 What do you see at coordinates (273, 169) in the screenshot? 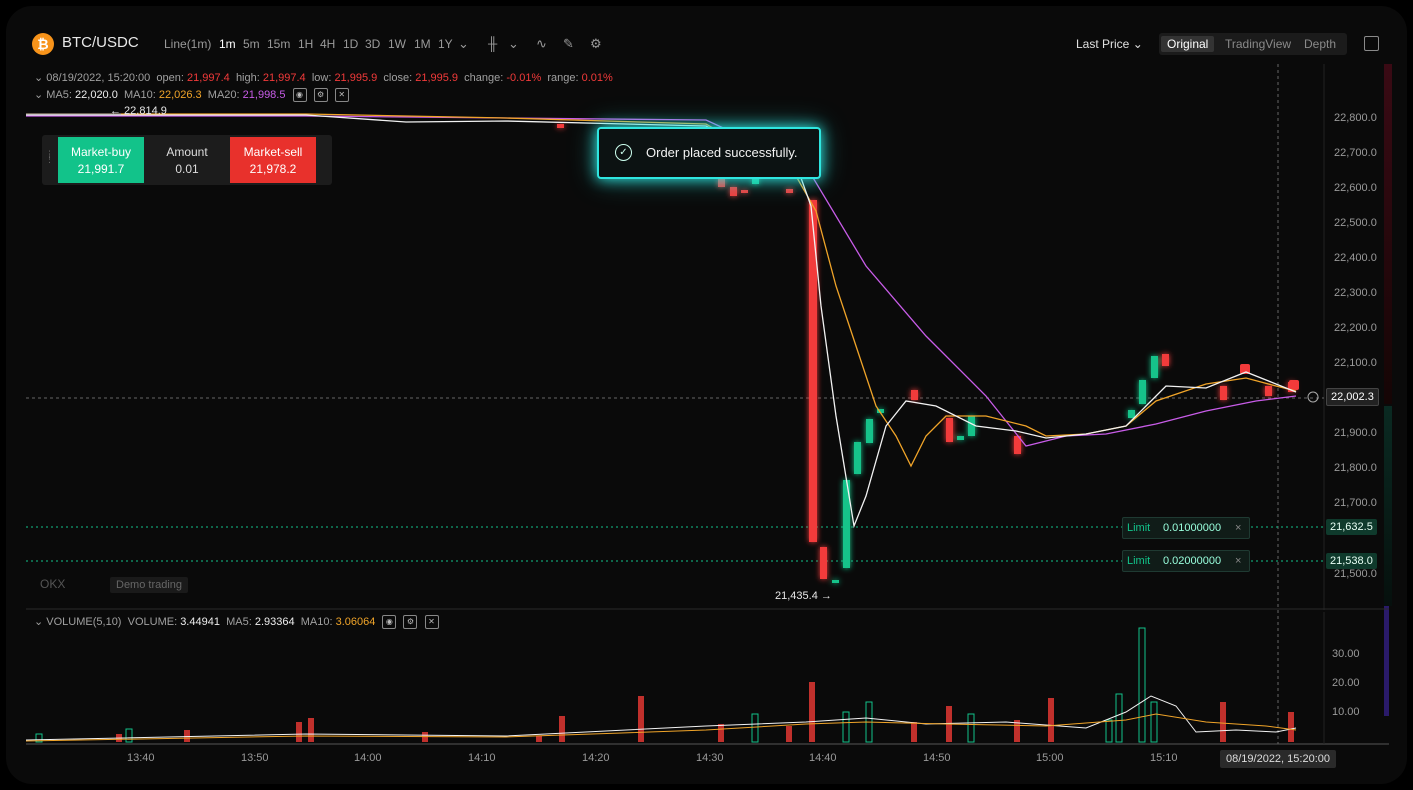
I see `market-sell-price: 21,978.2` at bounding box center [273, 169].